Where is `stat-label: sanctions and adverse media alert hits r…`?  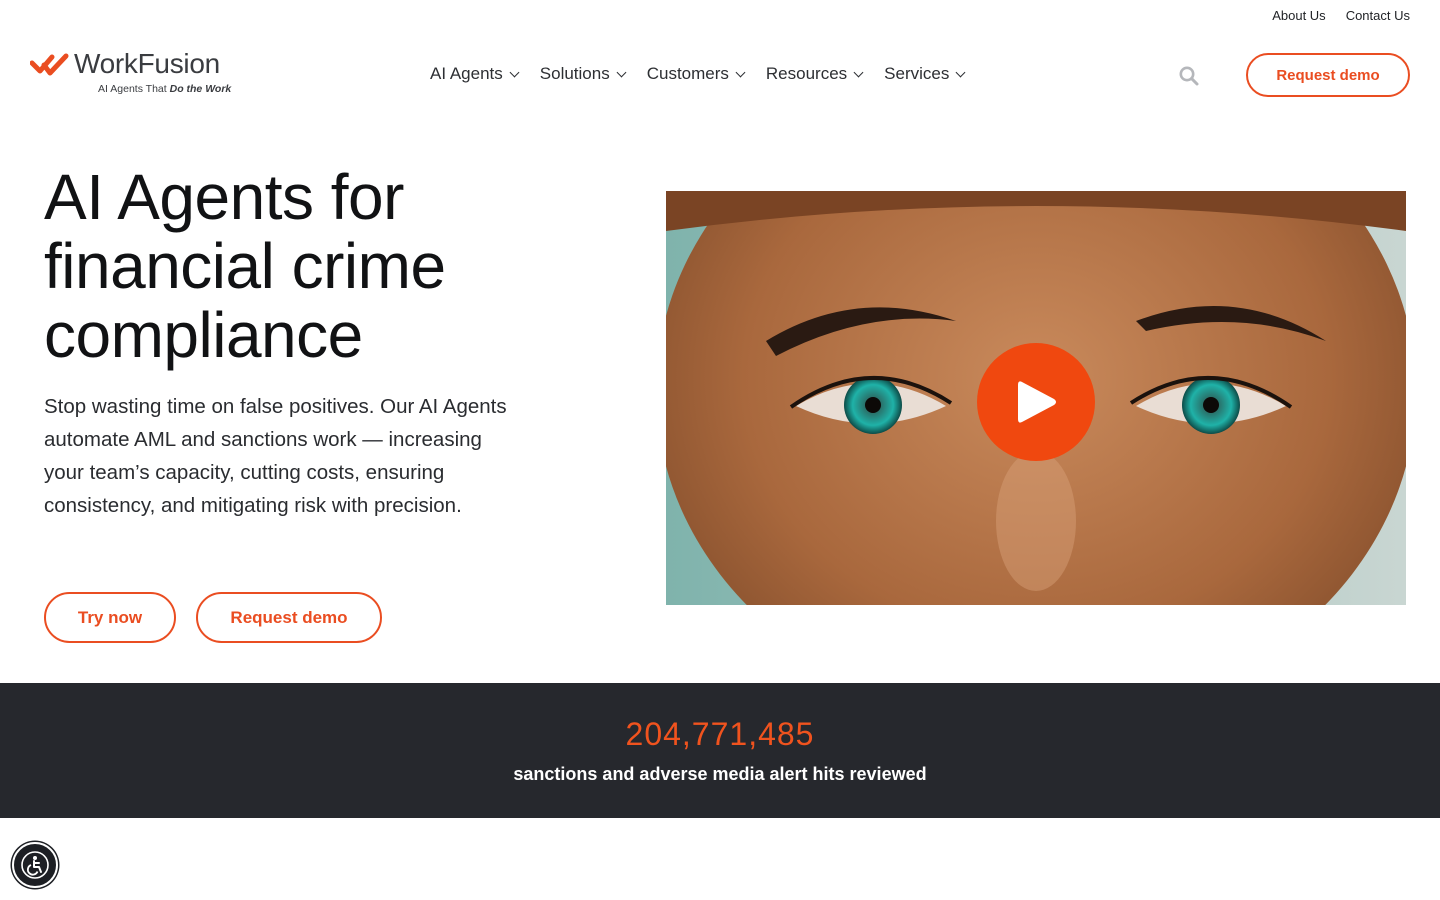 stat-label: sanctions and adverse media alert hits r… is located at coordinates (720, 774).